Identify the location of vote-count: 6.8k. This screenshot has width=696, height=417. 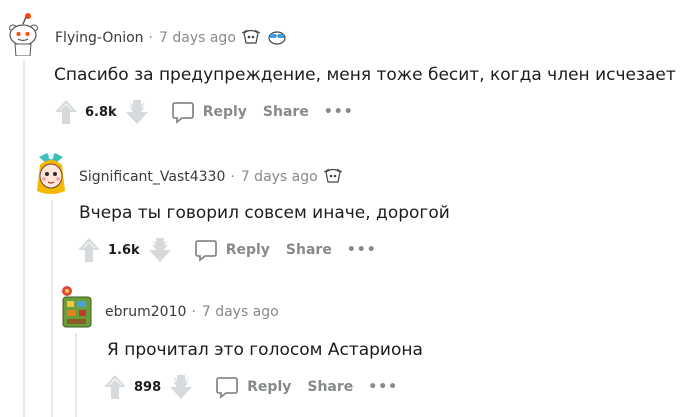
(101, 112).